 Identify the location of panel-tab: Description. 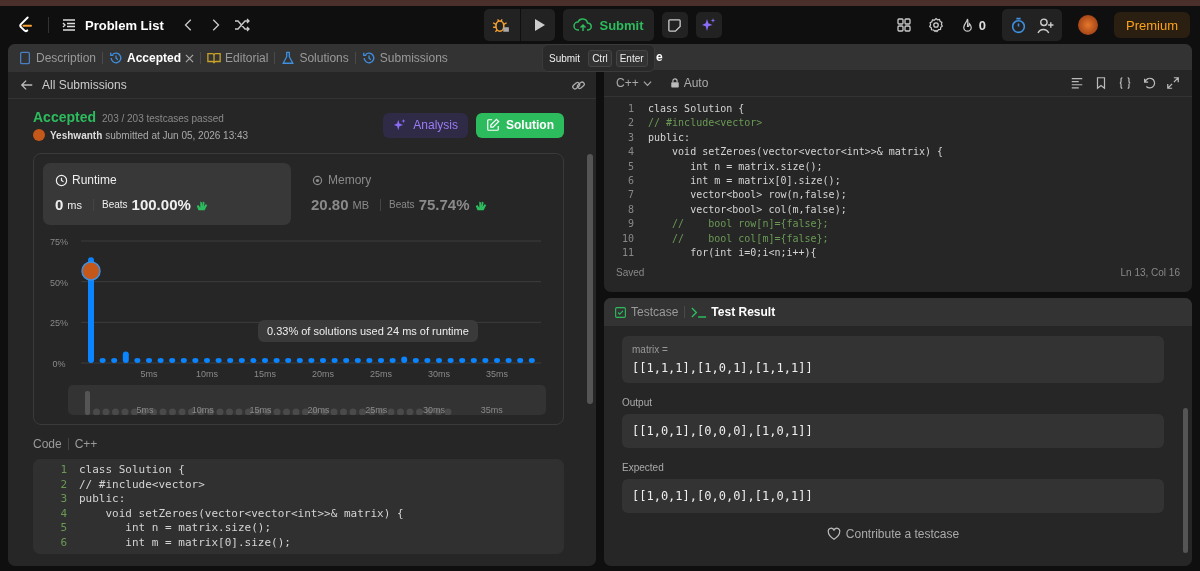
(57, 58).